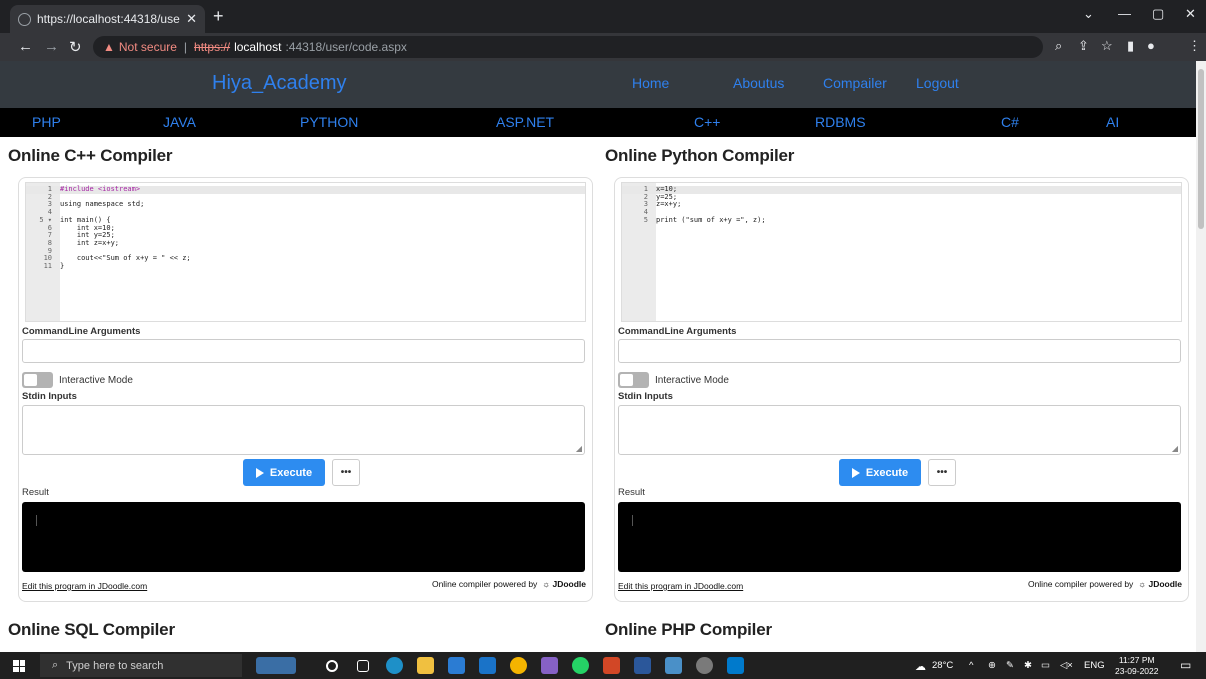 Image resolution: width=1206 pixels, height=679 pixels. What do you see at coordinates (425, 665) in the screenshot?
I see `file-explorer-icon` at bounding box center [425, 665].